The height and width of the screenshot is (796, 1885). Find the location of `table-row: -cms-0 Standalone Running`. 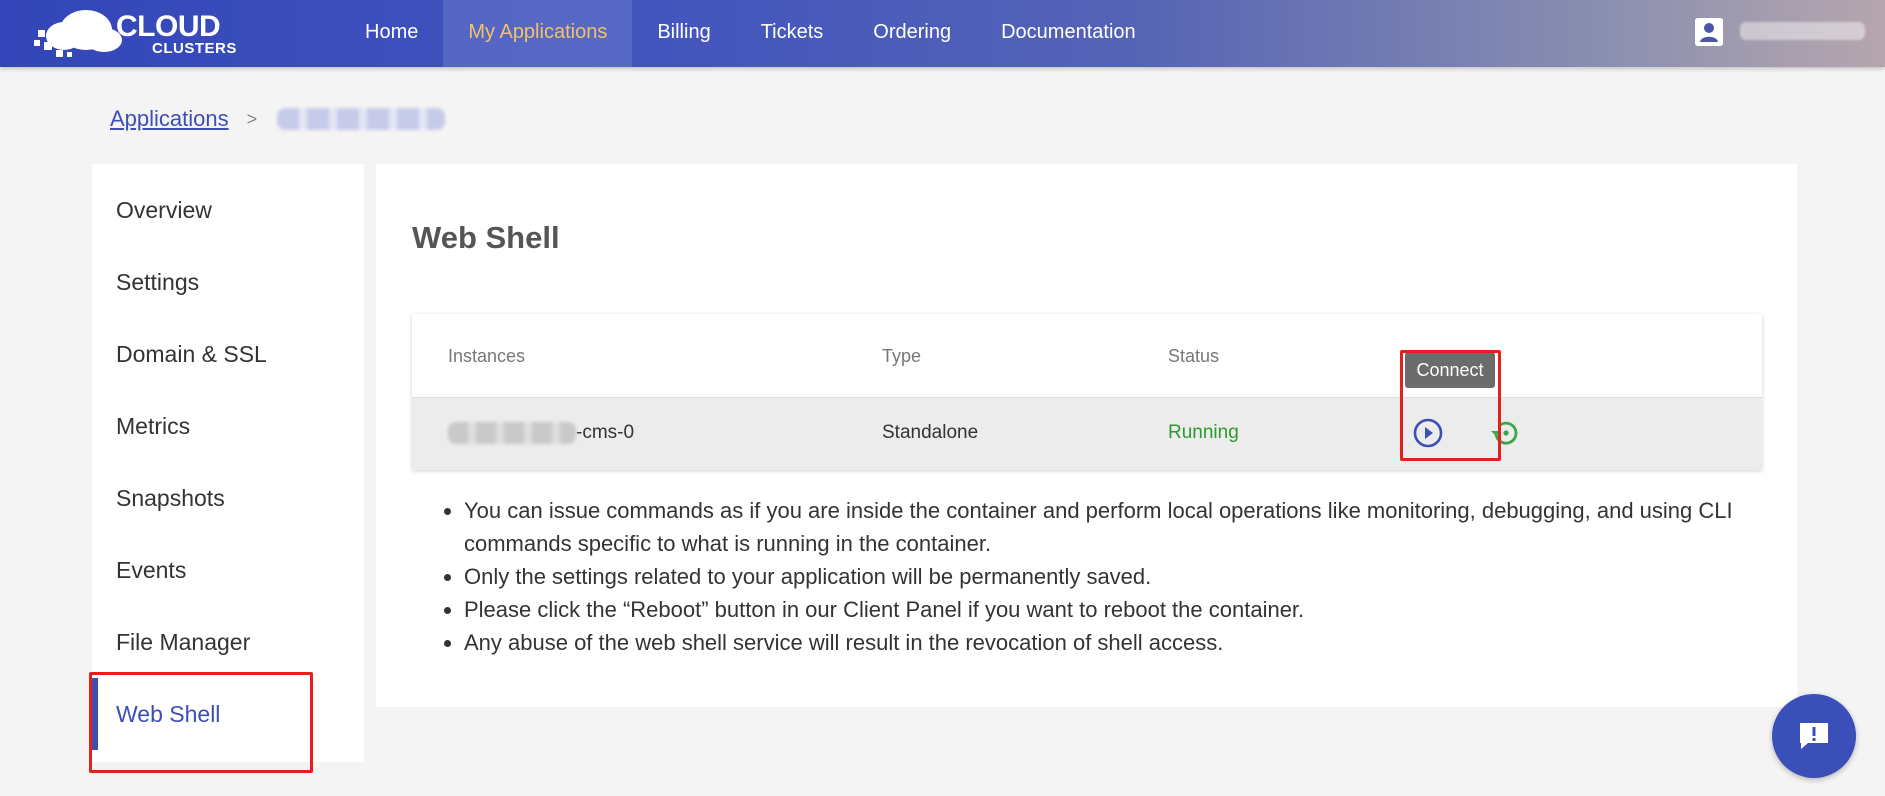

table-row: -cms-0 Standalone Running is located at coordinates (1087, 434).